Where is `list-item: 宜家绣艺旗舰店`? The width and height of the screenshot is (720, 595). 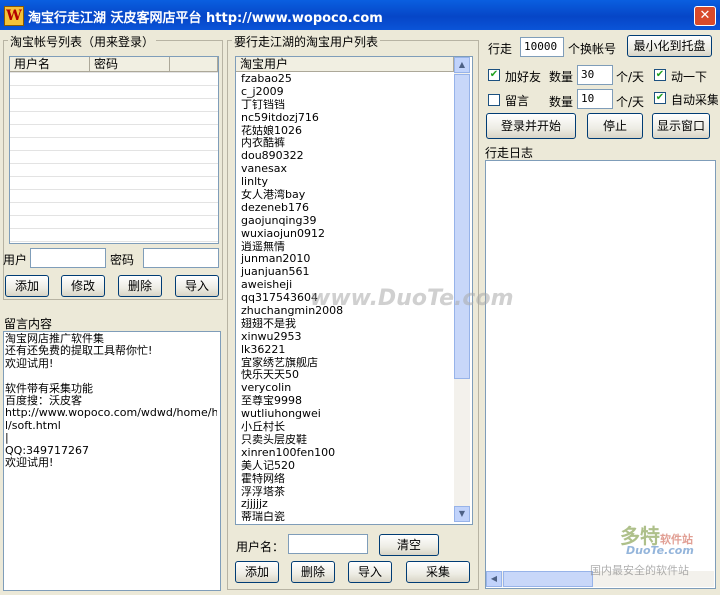 list-item: 宜家绣艺旗舰店 is located at coordinates (346, 363).